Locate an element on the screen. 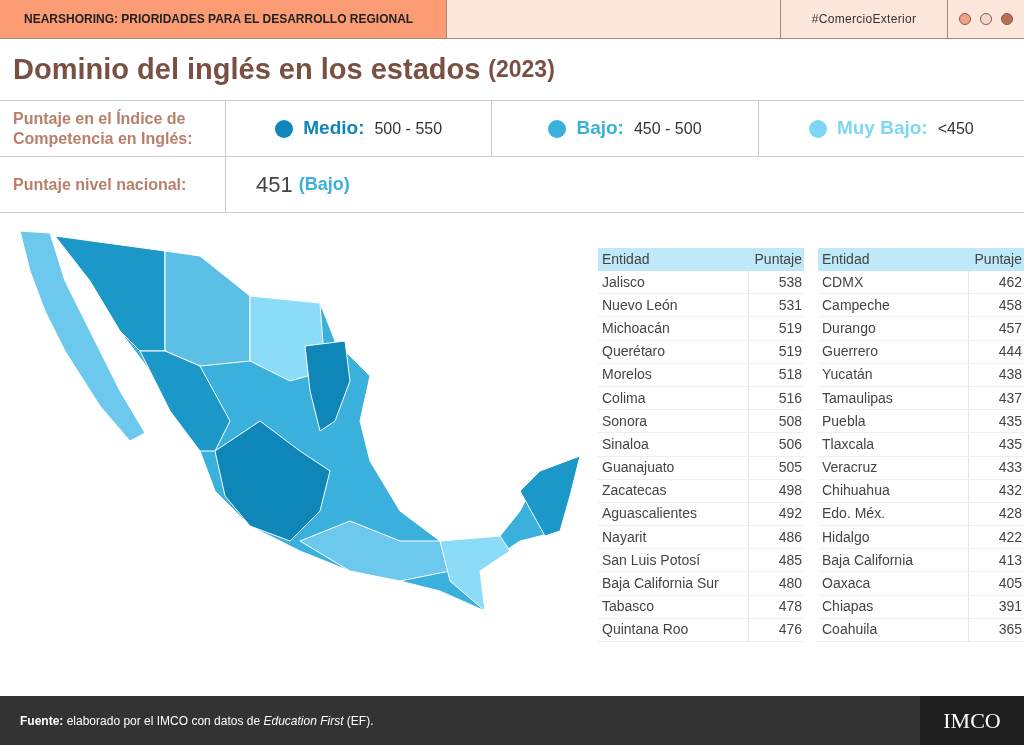  table-cell-text: Campeche is located at coordinates (856, 305).